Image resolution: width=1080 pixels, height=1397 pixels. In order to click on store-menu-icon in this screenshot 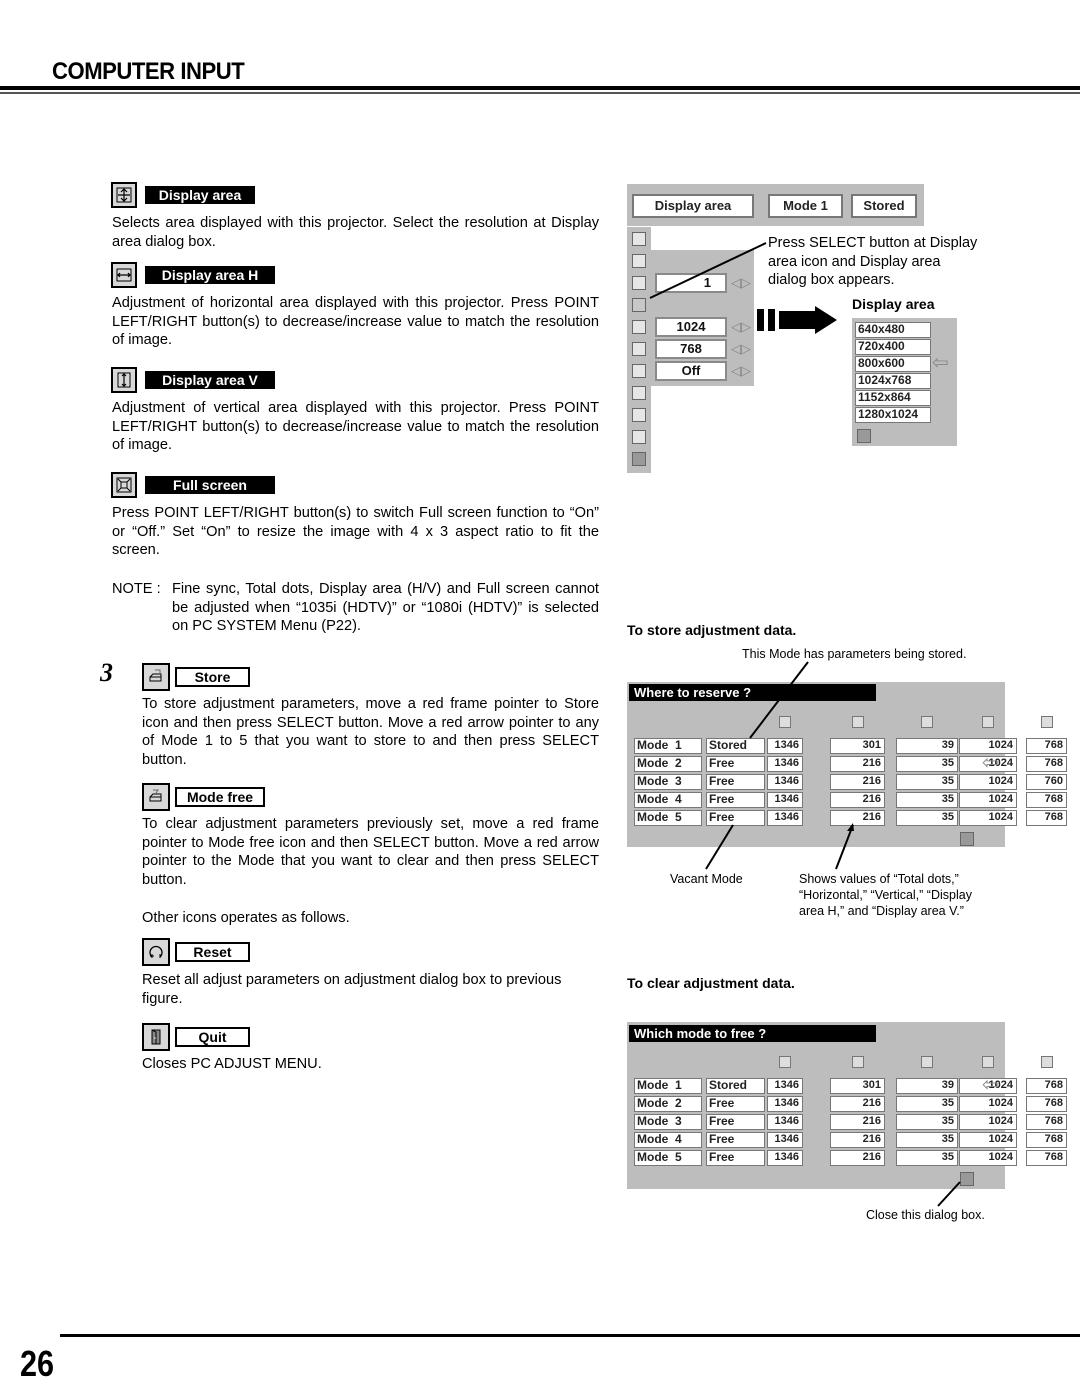, I will do `click(639, 415)`.